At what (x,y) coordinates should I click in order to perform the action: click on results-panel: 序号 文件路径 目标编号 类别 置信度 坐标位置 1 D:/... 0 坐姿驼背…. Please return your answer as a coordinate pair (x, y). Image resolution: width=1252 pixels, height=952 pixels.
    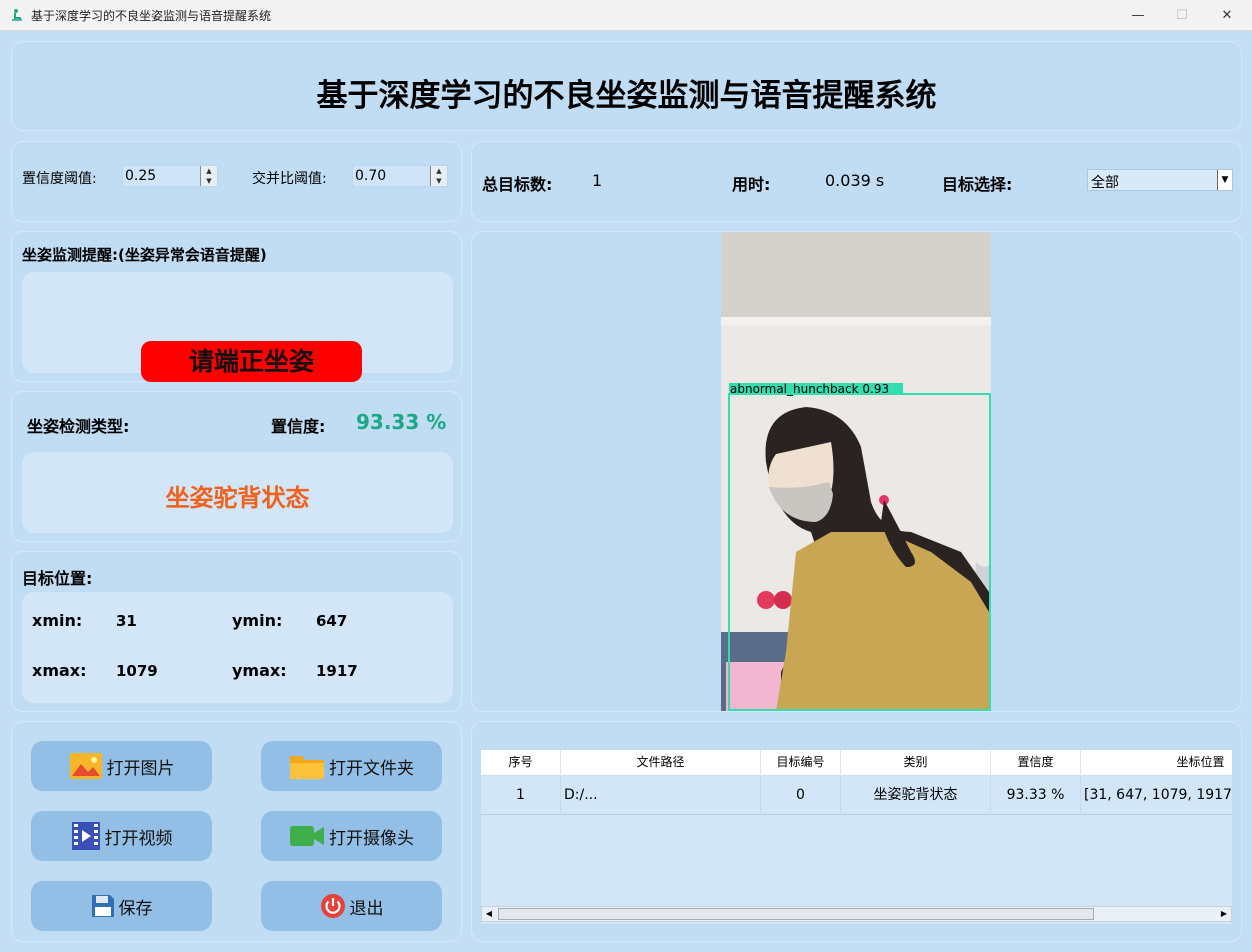
    Looking at the image, I should click on (856, 831).